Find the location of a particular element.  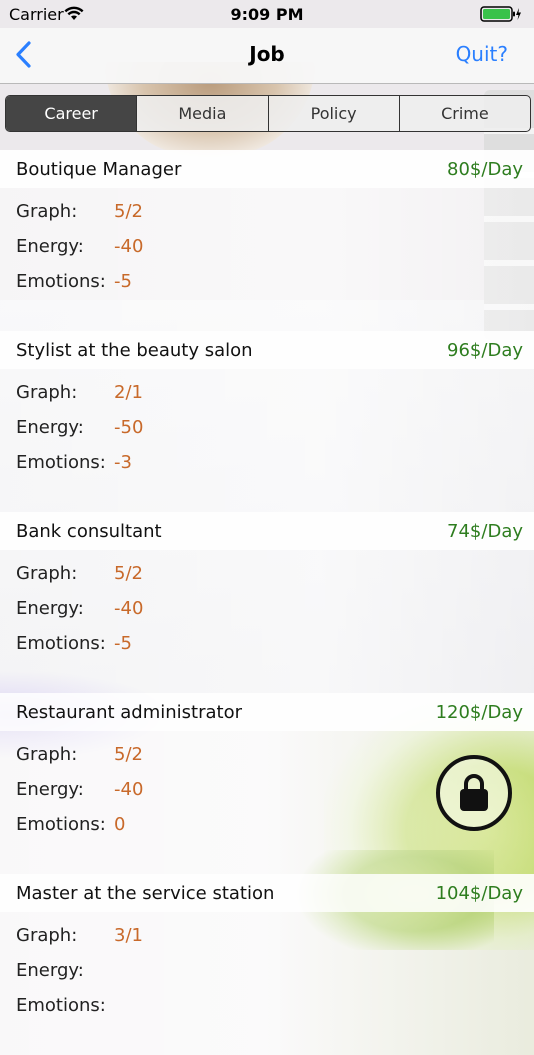

emotions-value: 0 is located at coordinates (120, 824).